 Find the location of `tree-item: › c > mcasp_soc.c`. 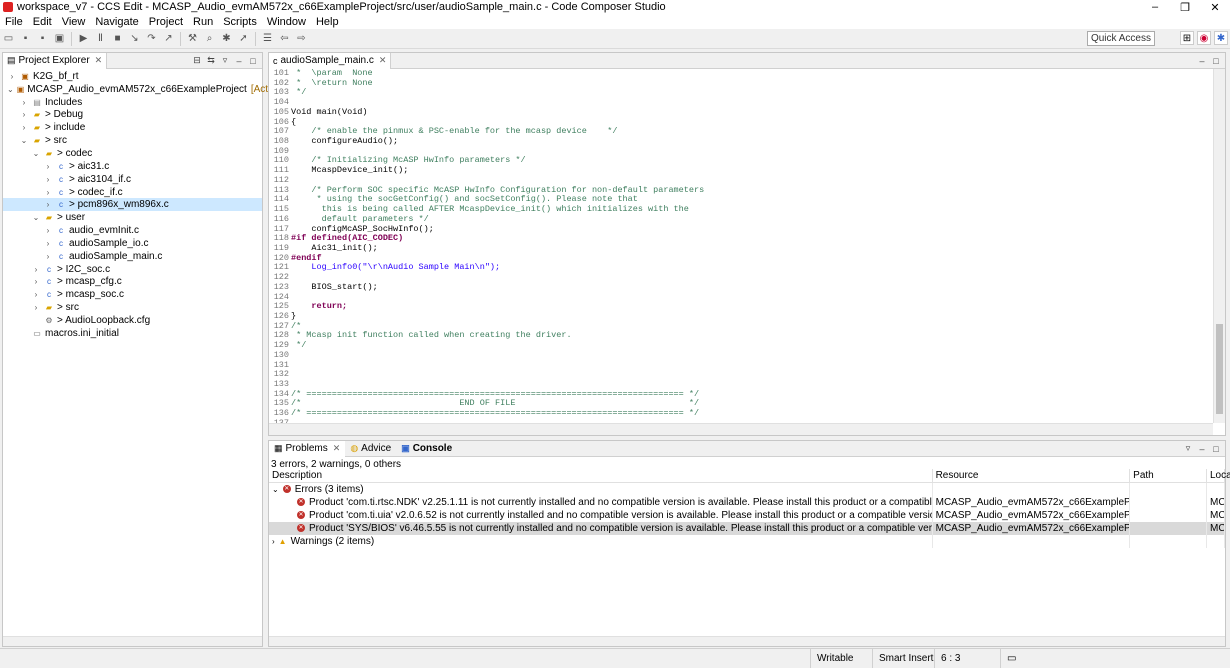

tree-item: › c > mcasp_soc.c is located at coordinates (132, 294).